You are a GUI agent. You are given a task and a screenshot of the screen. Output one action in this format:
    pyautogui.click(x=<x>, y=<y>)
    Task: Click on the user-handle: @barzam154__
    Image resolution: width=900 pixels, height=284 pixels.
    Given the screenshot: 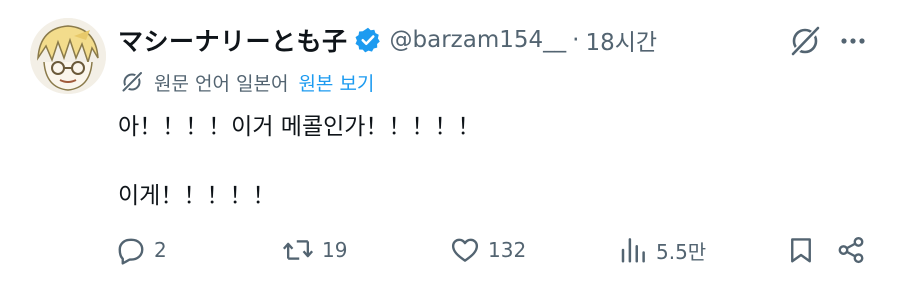 What is the action you would take?
    pyautogui.click(x=478, y=40)
    